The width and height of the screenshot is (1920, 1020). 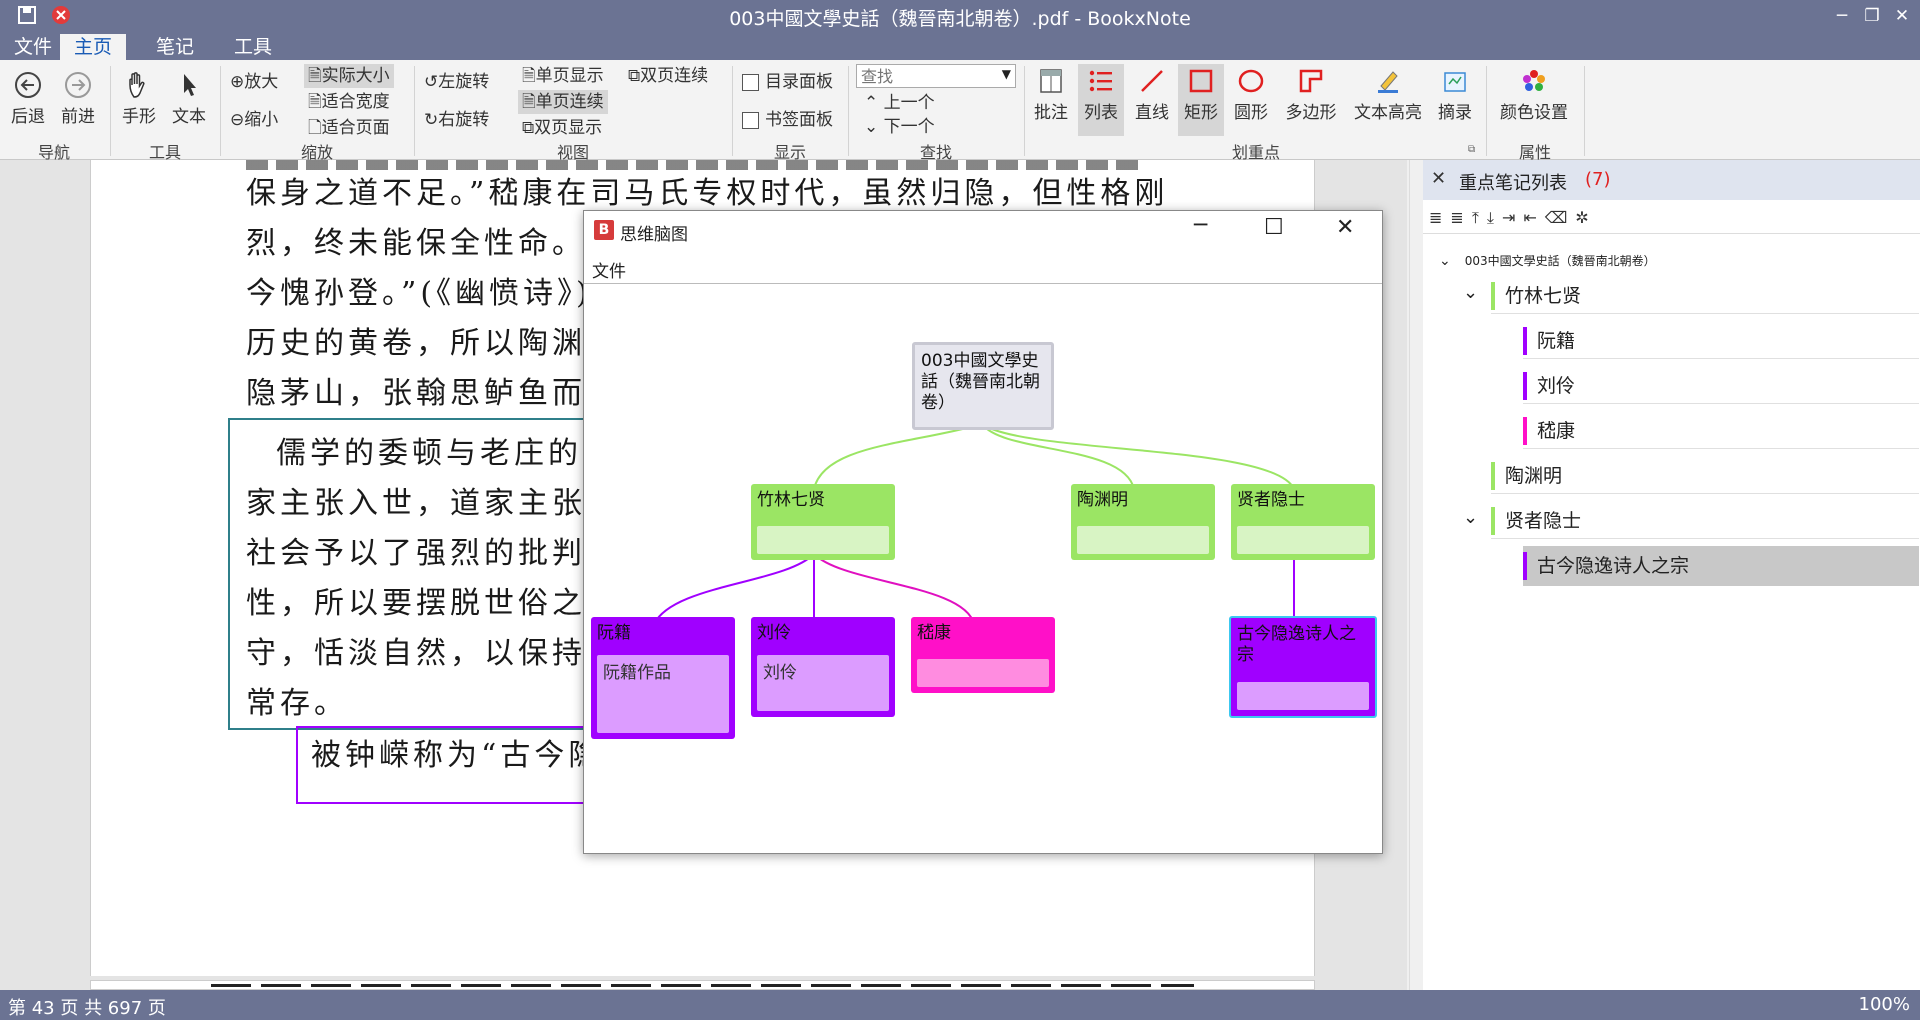 I want to click on mindmap-node-zhulin: 竹林七贤, so click(x=823, y=522).